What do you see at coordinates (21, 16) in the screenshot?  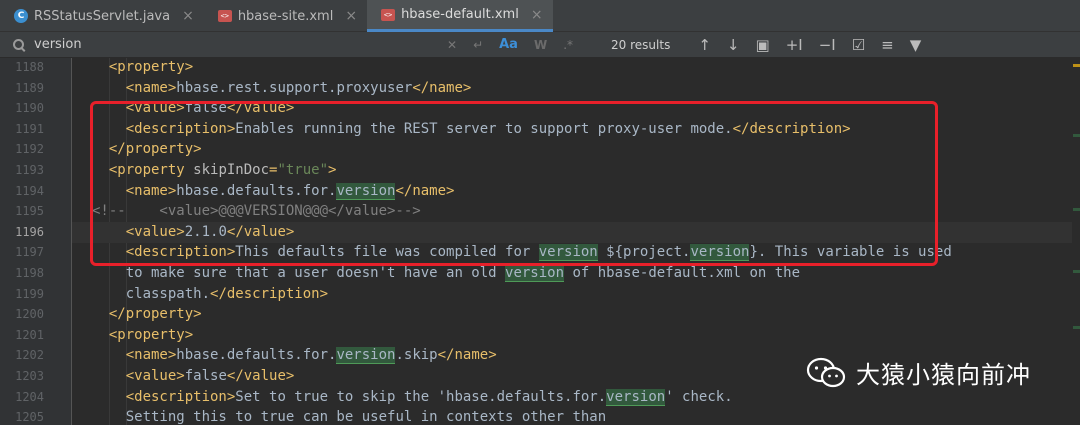 I see `java-class-icon: C` at bounding box center [21, 16].